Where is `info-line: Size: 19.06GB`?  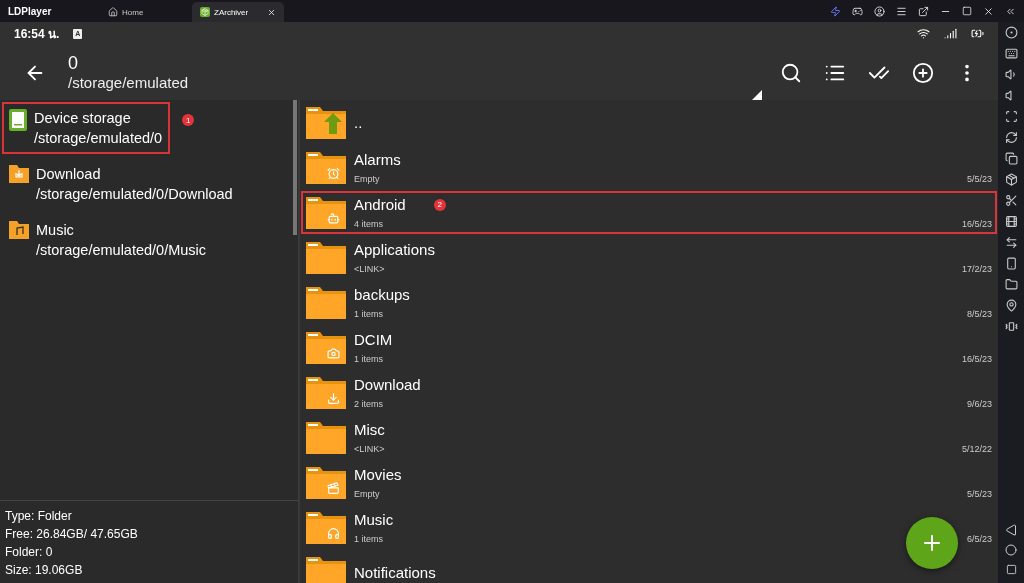 info-line: Size: 19.06GB is located at coordinates (44, 570).